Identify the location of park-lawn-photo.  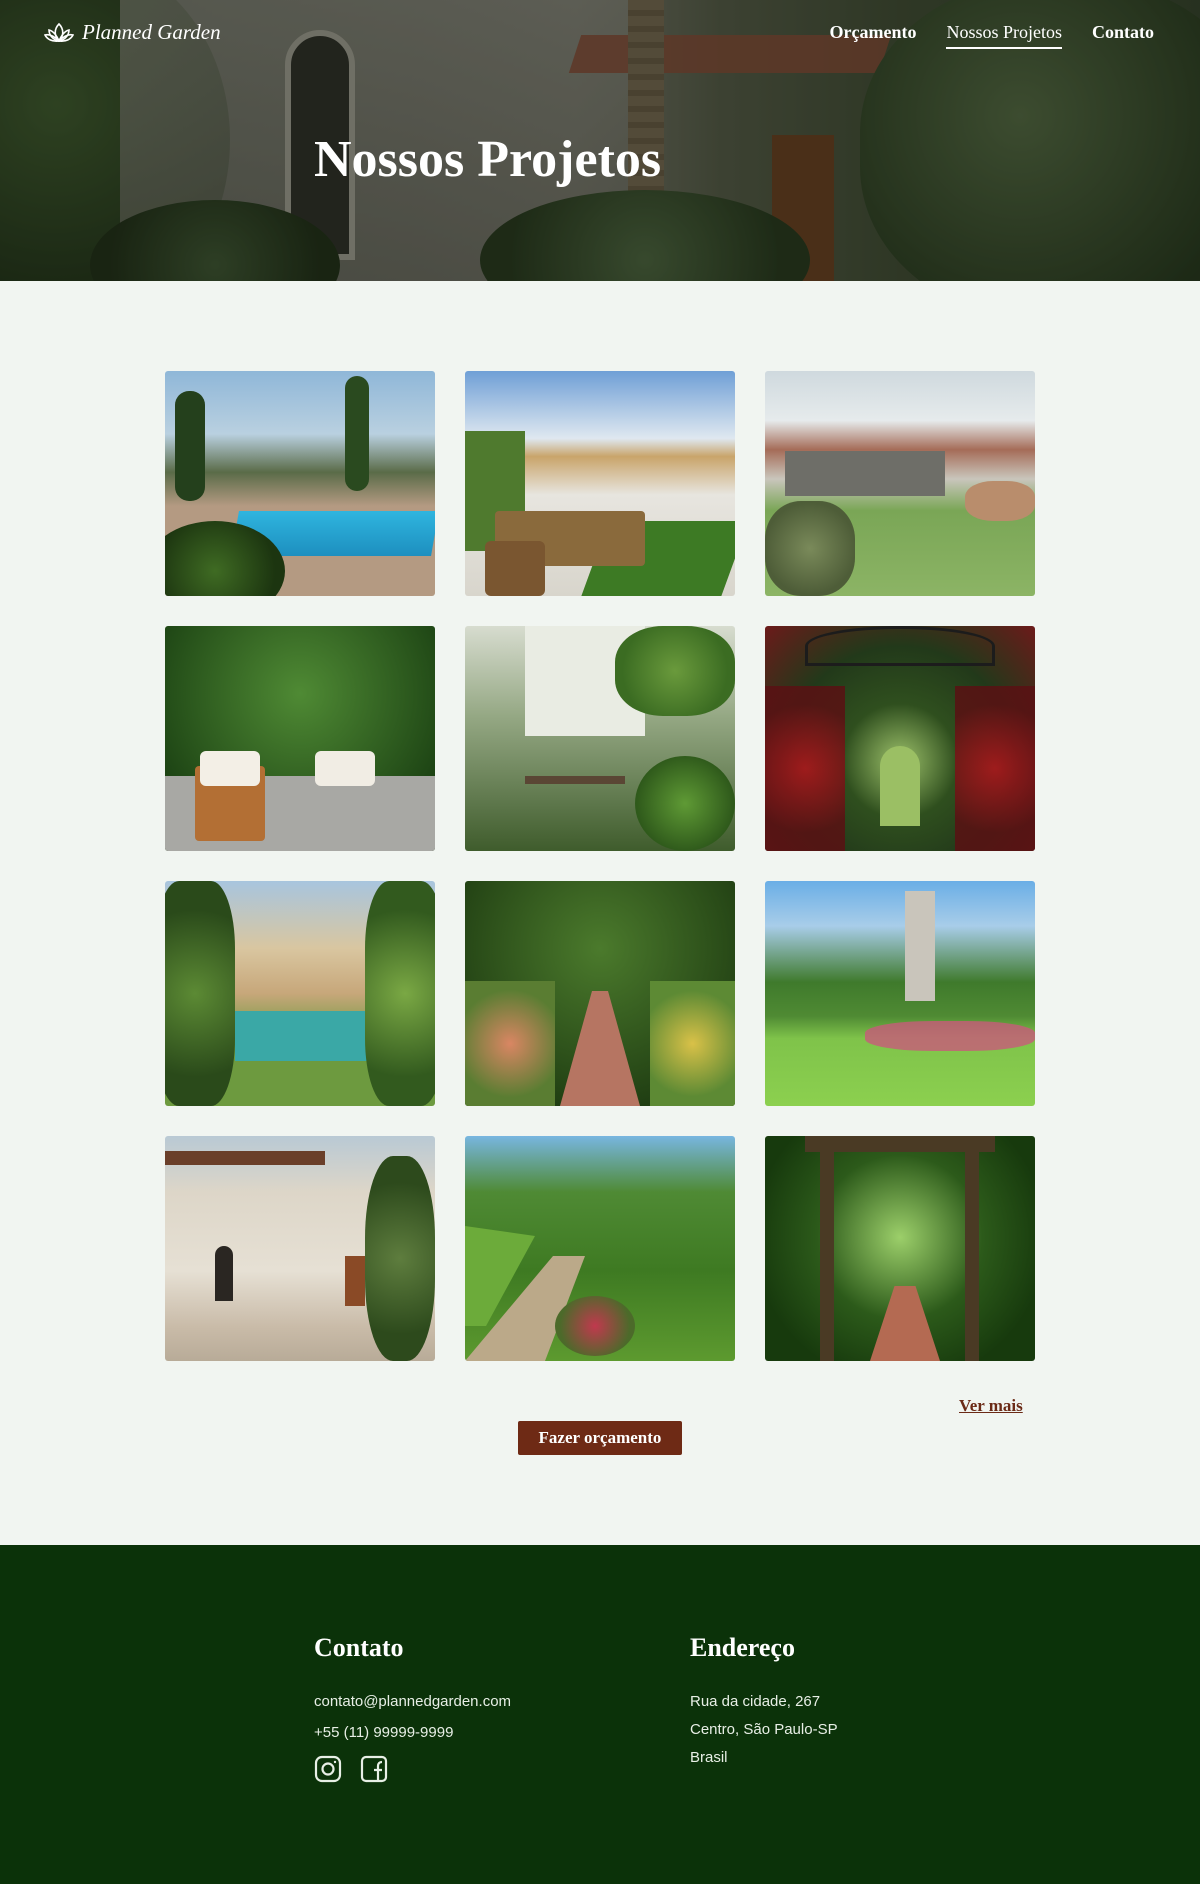
(900, 993).